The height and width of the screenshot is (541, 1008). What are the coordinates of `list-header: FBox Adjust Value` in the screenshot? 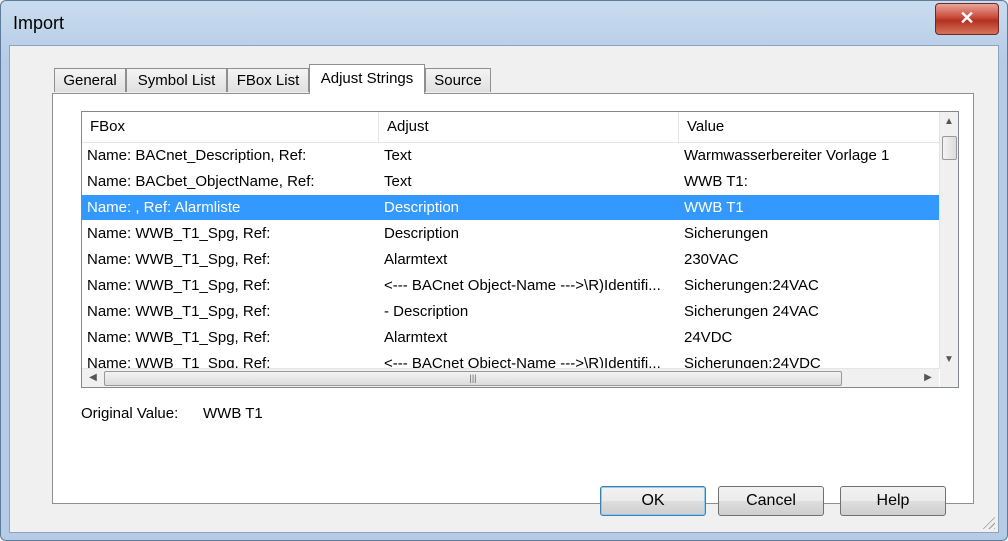 It's located at (510, 127).